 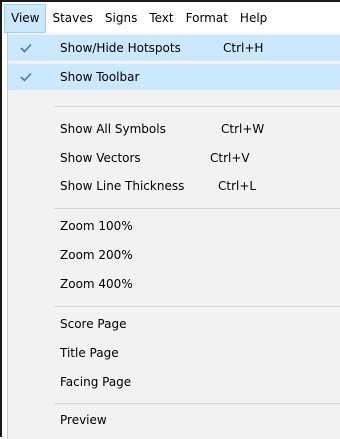 I want to click on menu-item-label: Zoom 100%, so click(x=96, y=226).